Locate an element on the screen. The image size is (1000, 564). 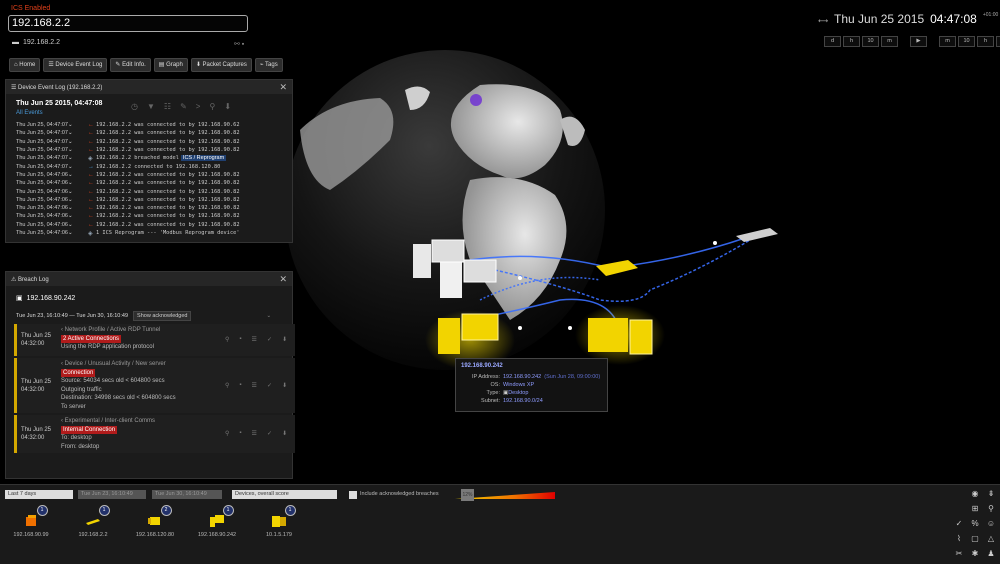
device-item: 1 10.1.5.179 is located at coordinates (279, 521).